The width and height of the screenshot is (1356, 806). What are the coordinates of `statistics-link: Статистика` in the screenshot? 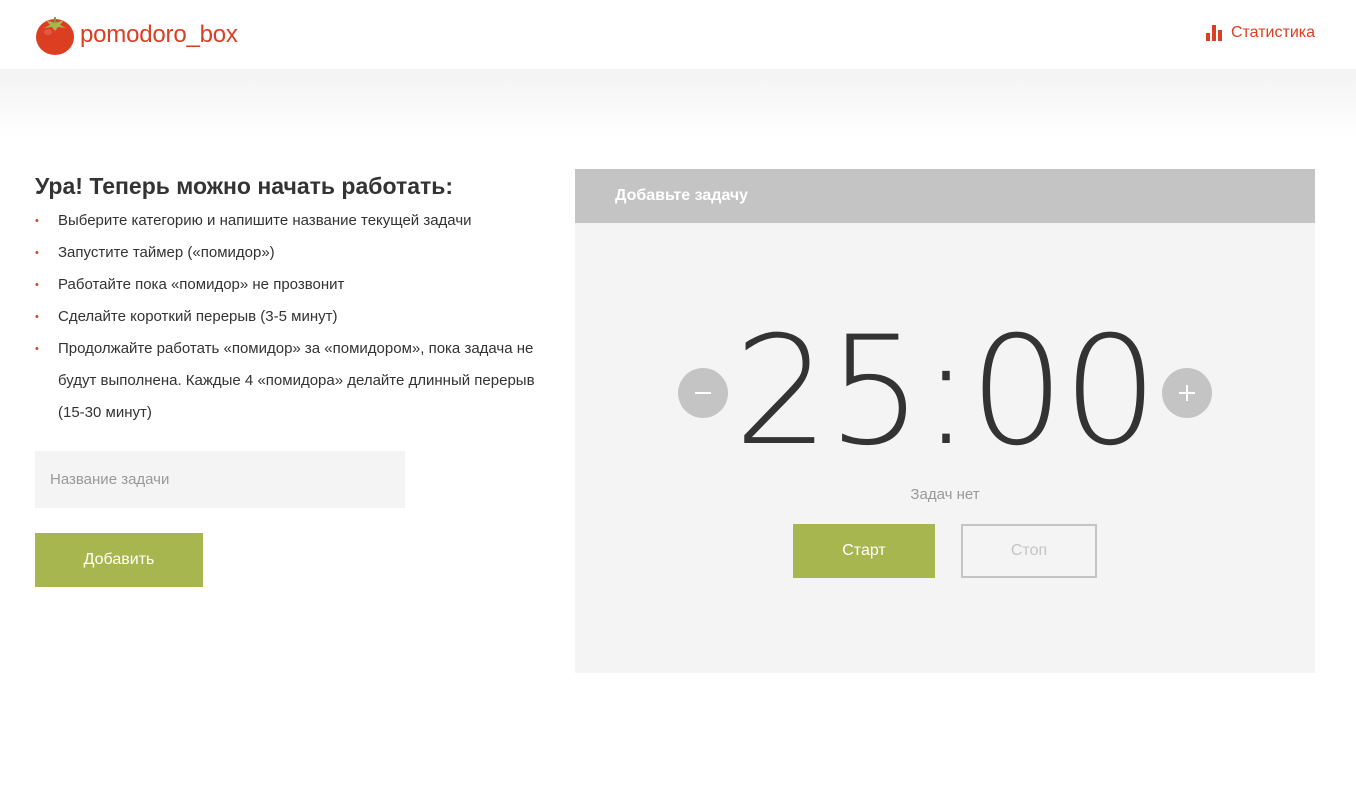 It's located at (1260, 33).